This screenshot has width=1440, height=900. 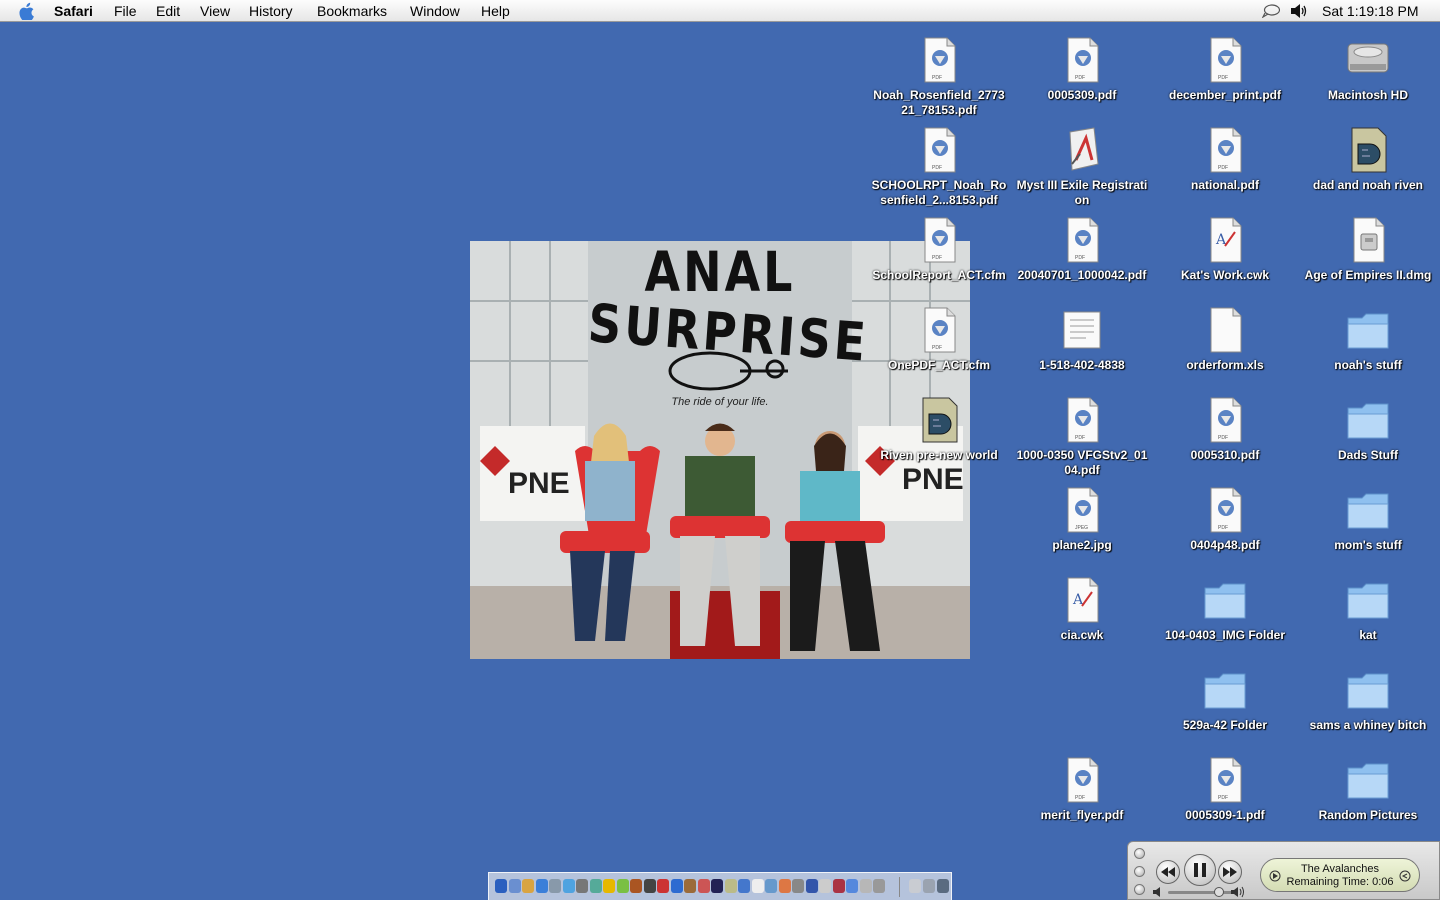 I want to click on player-display: The Avalanches Remaining Time: 0:06, so click(x=1340, y=875).